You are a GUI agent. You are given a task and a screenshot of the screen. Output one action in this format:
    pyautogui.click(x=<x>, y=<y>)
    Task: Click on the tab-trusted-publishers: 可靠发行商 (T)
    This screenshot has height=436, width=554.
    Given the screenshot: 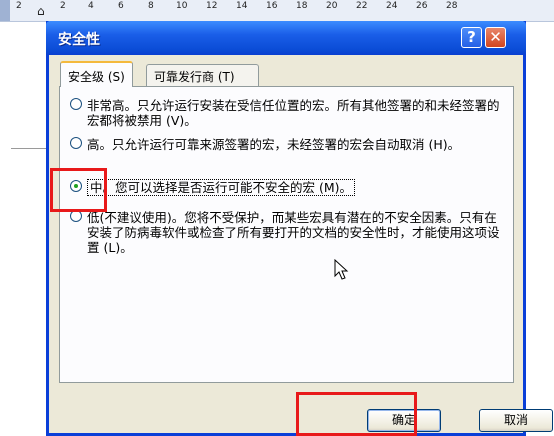 What is the action you would take?
    pyautogui.click(x=202, y=75)
    